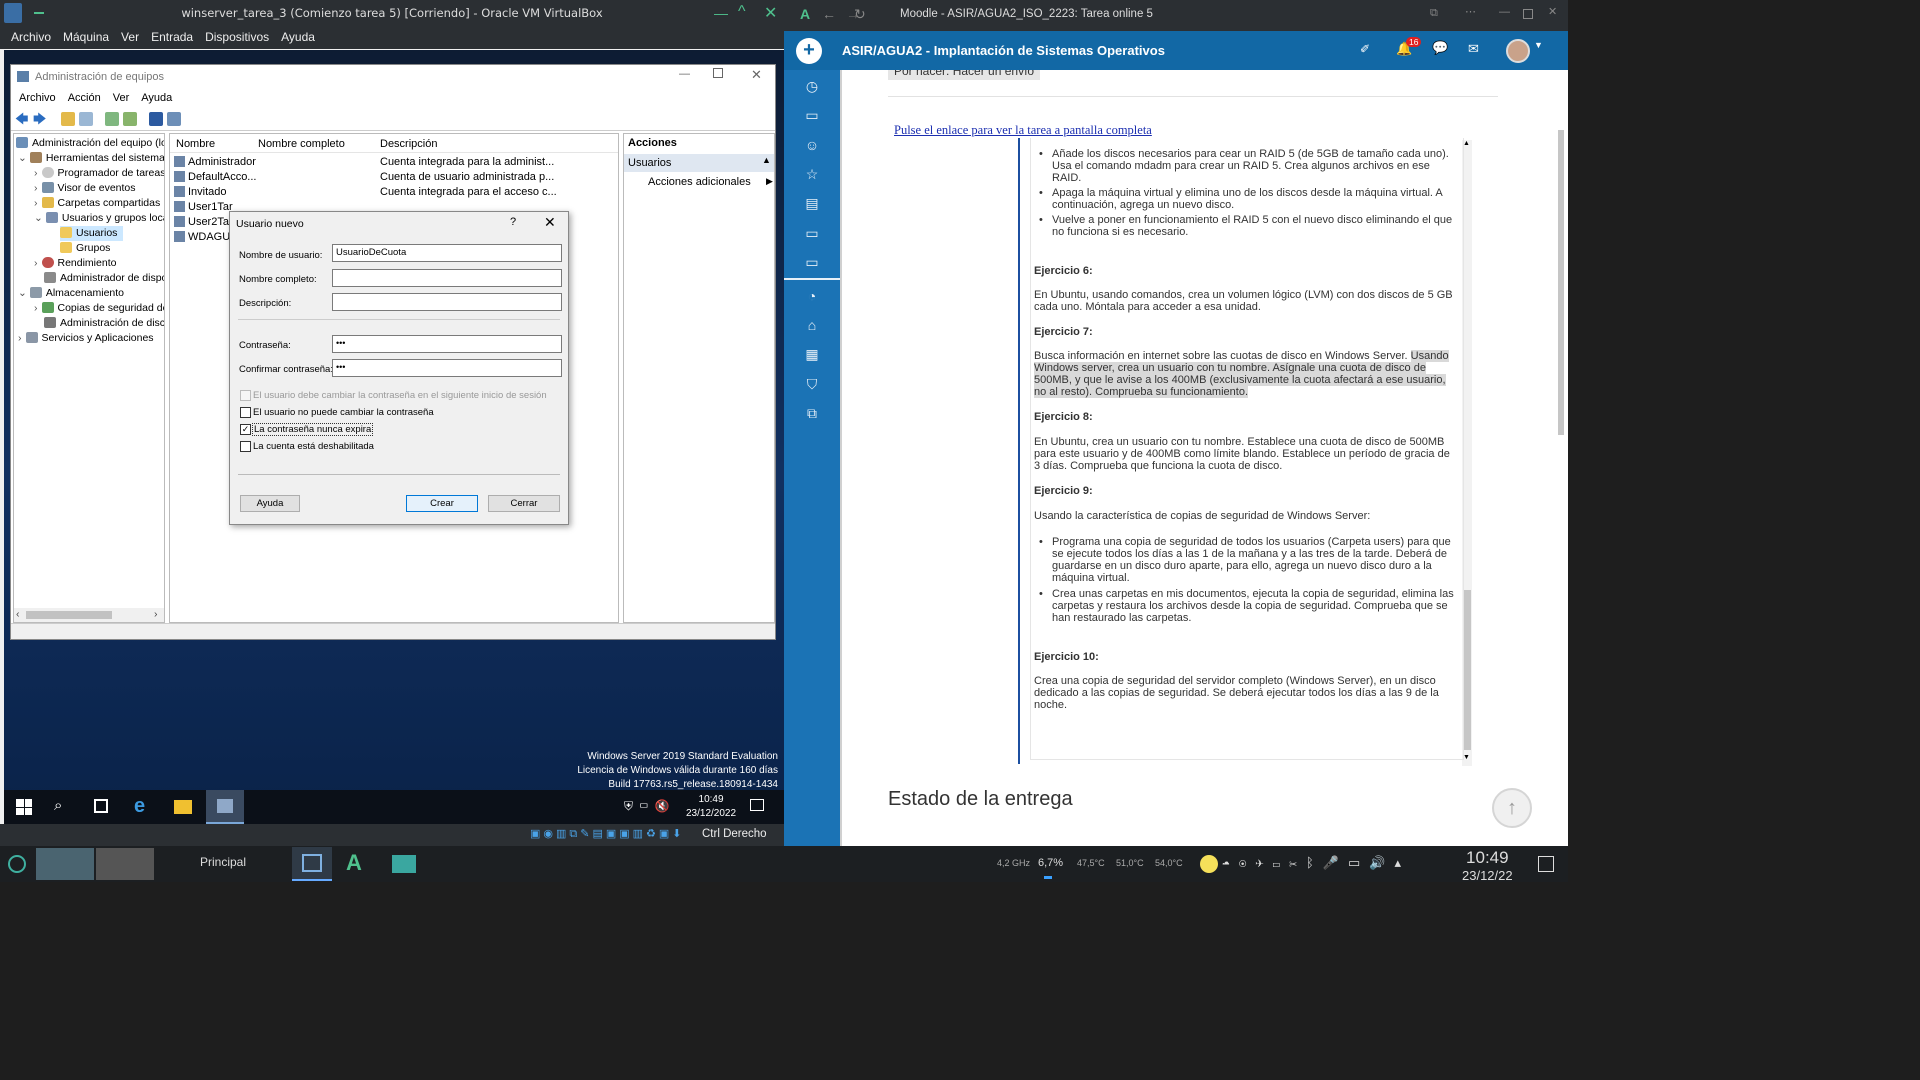  What do you see at coordinates (86, 119) in the screenshot?
I see `show-tree-icon` at bounding box center [86, 119].